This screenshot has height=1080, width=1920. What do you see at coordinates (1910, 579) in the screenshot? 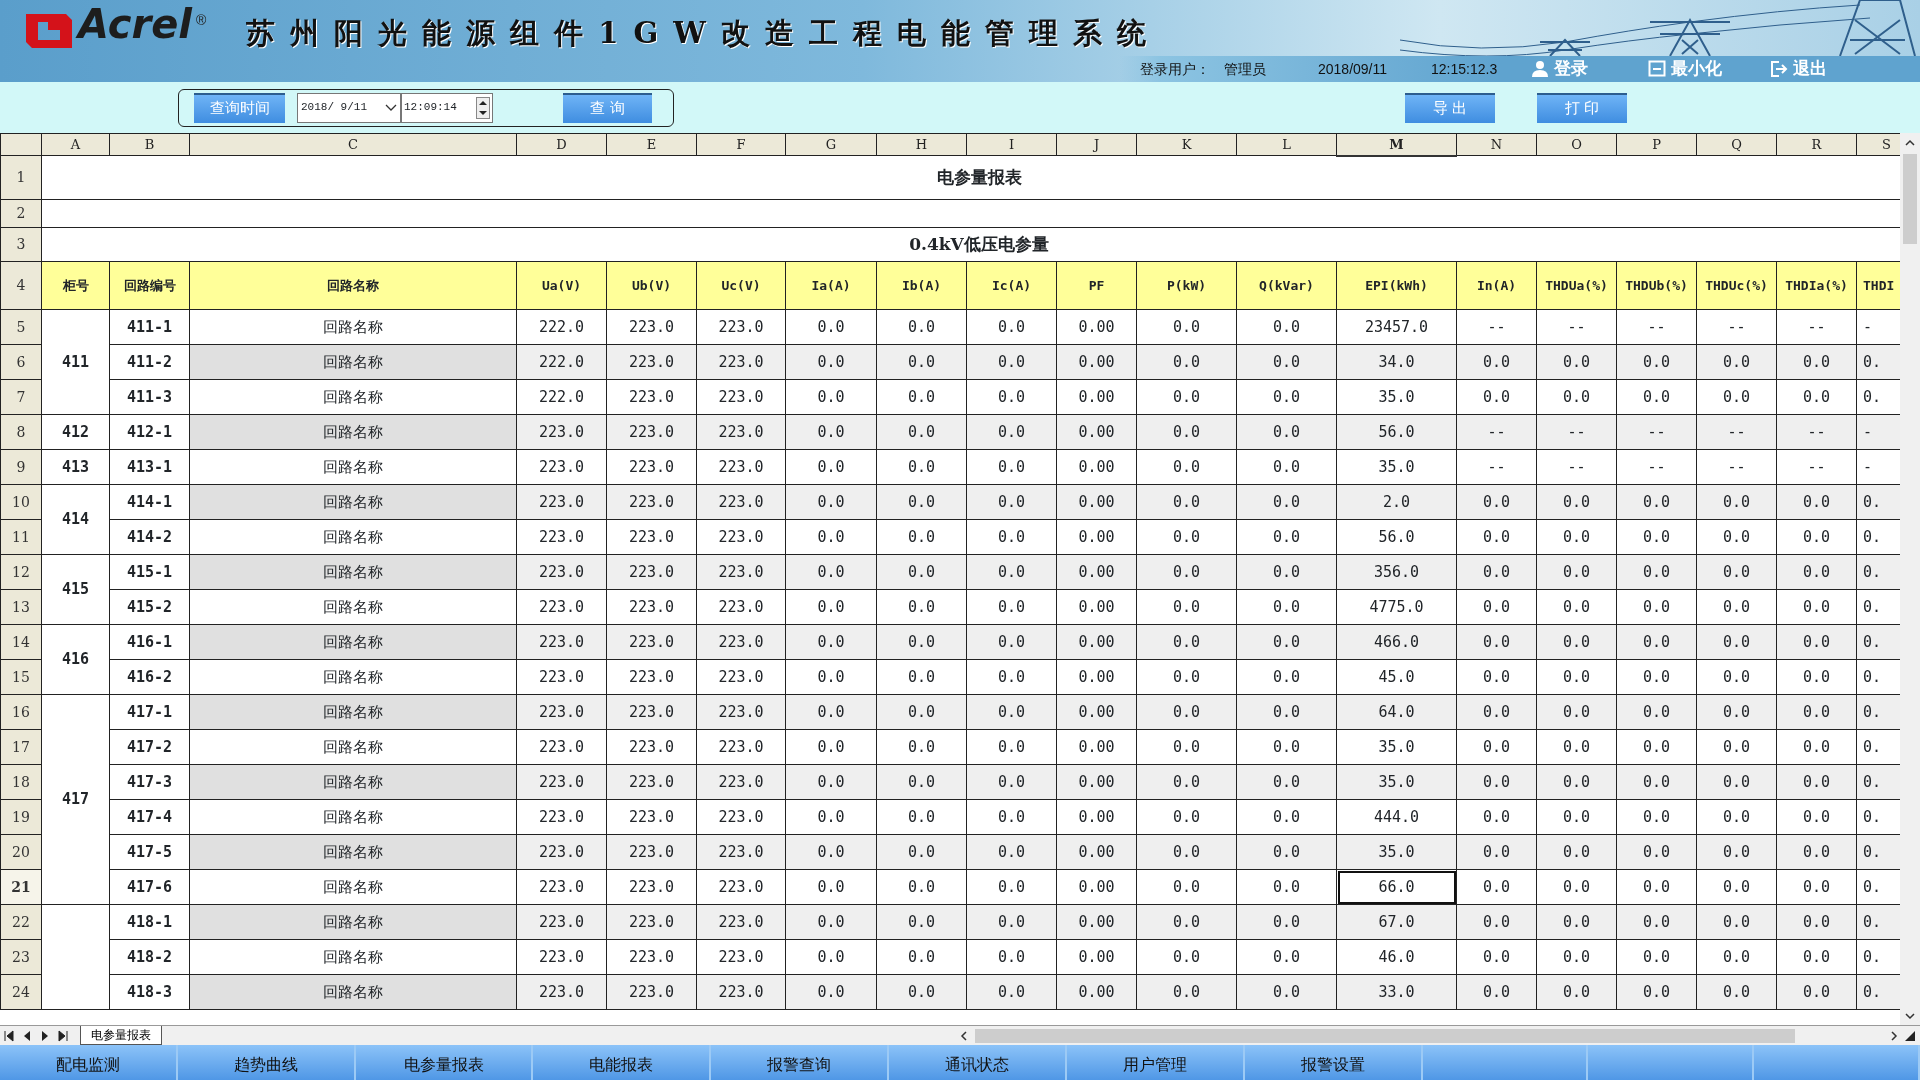
I see `vertical-scrollbar` at bounding box center [1910, 579].